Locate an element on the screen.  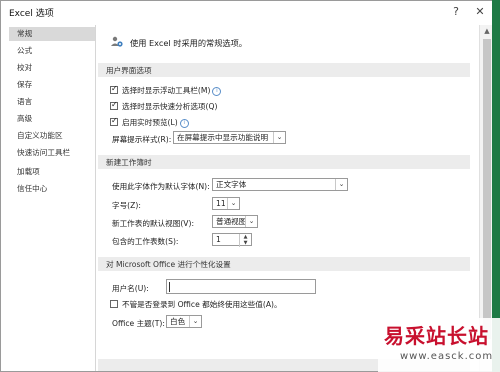
text-caret is located at coordinates (169, 287).